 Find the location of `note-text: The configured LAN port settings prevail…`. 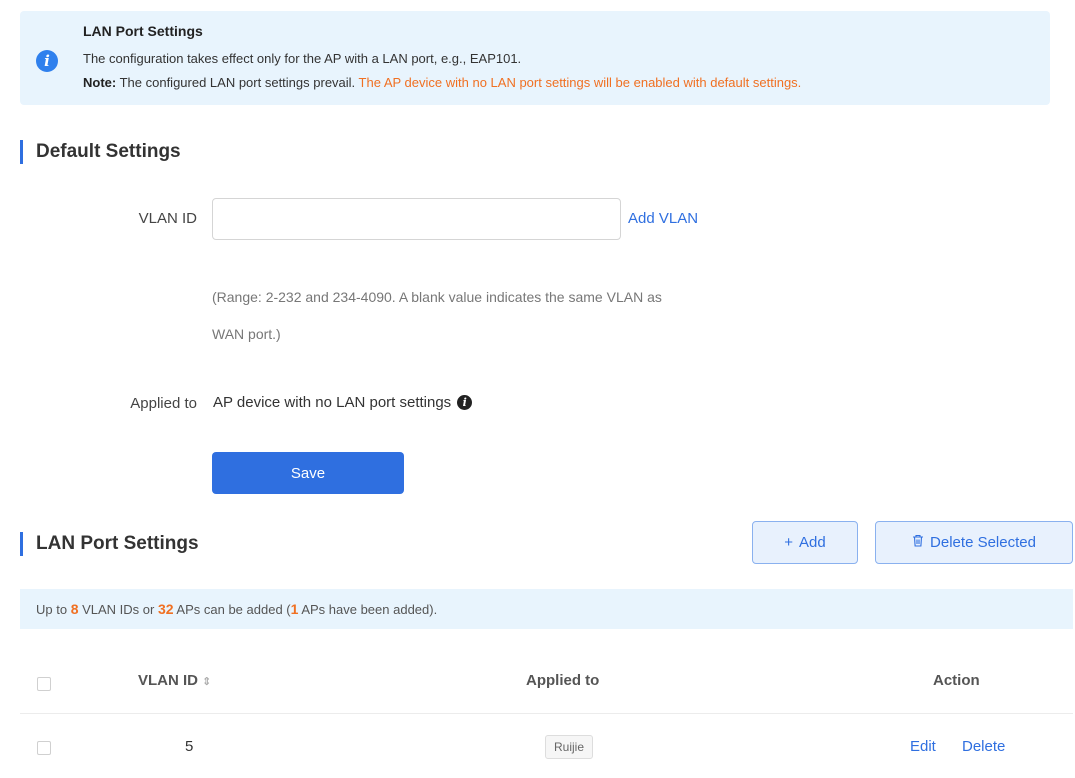

note-text: The configured LAN port settings prevail… is located at coordinates (237, 82).